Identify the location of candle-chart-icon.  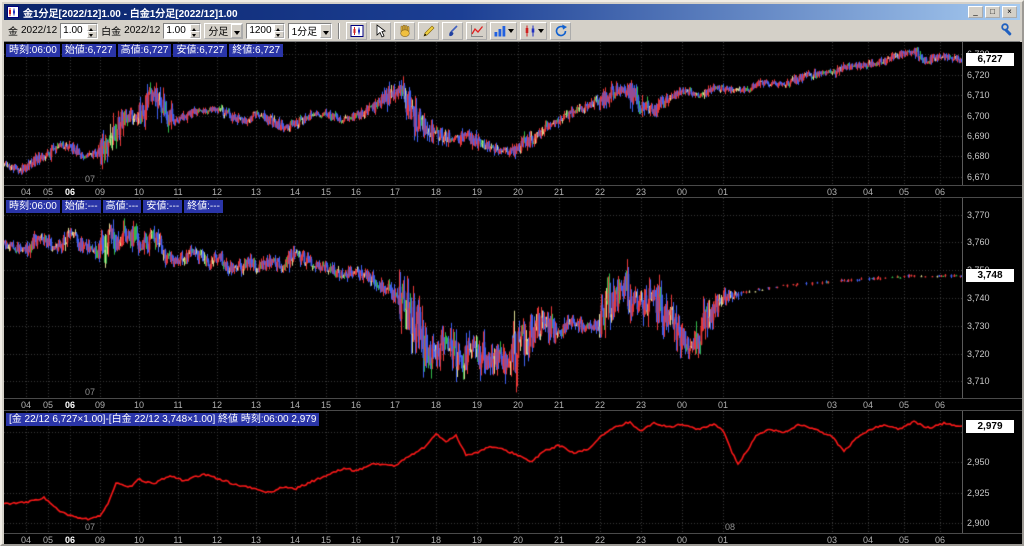
(357, 30).